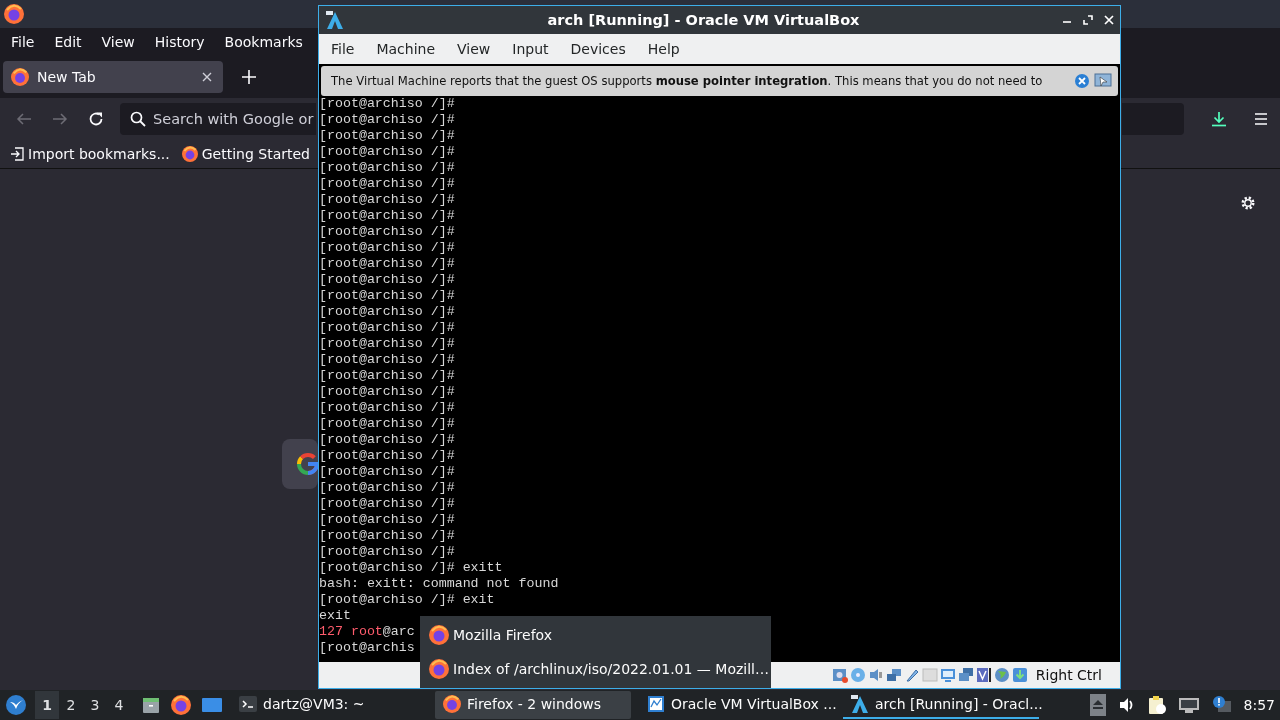 This screenshot has height=720, width=1280. I want to click on shortcut-tile, so click(300, 464).